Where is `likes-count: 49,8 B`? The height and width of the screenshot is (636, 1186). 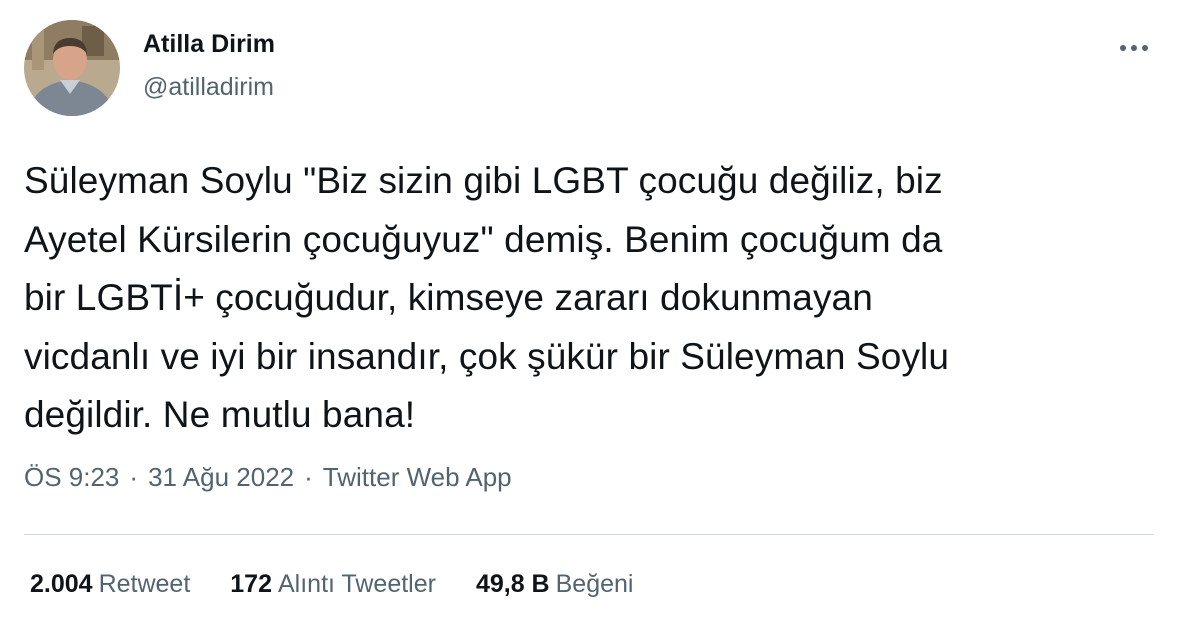
likes-count: 49,8 B is located at coordinates (512, 584).